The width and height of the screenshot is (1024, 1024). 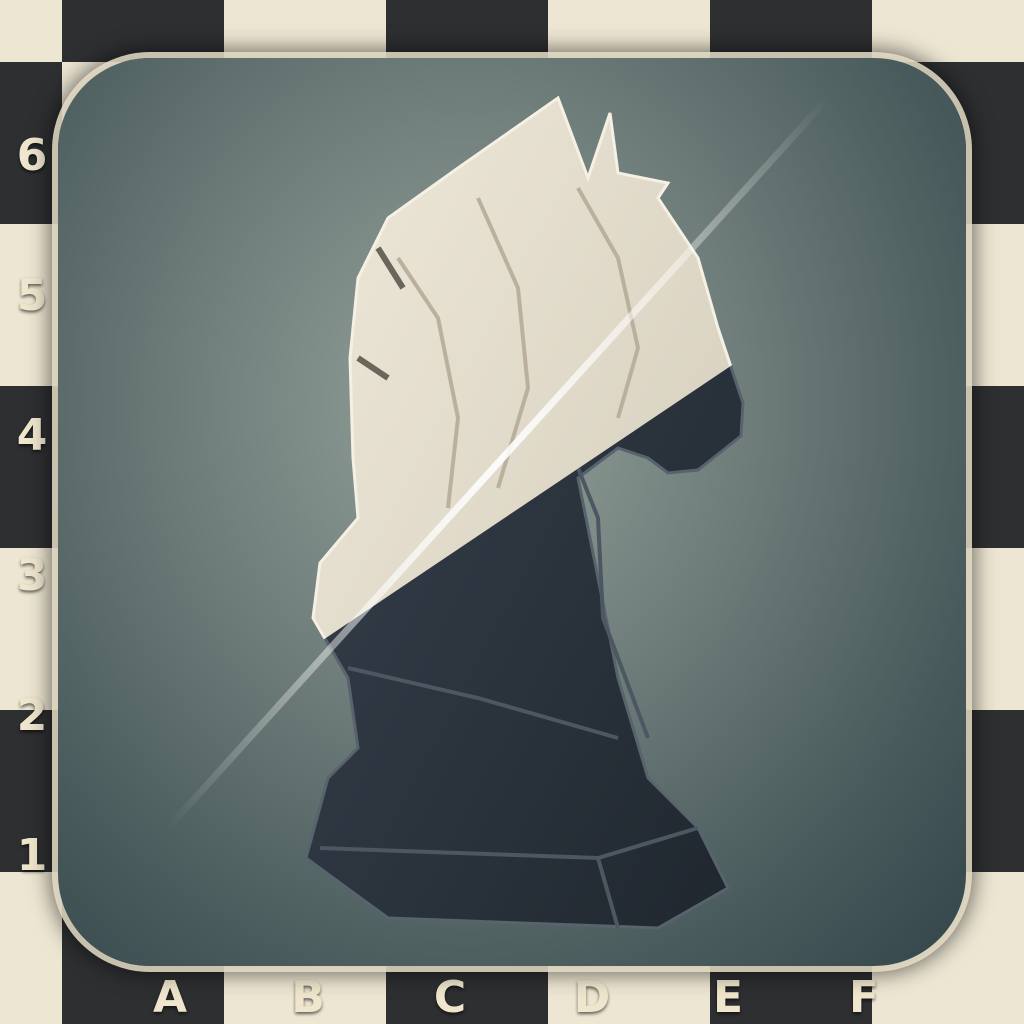 What do you see at coordinates (32, 155) in the screenshot?
I see `rank-label-6: 6` at bounding box center [32, 155].